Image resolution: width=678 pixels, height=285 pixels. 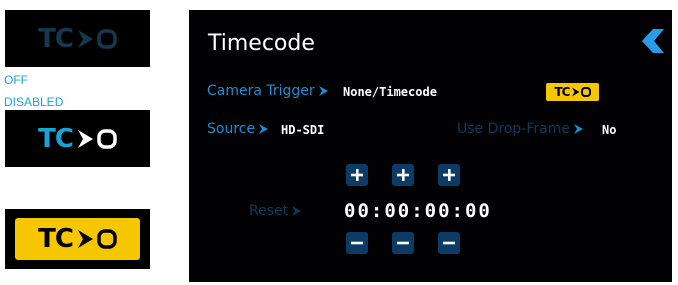 I want to click on tc-logo-mini: TC, so click(x=573, y=92).